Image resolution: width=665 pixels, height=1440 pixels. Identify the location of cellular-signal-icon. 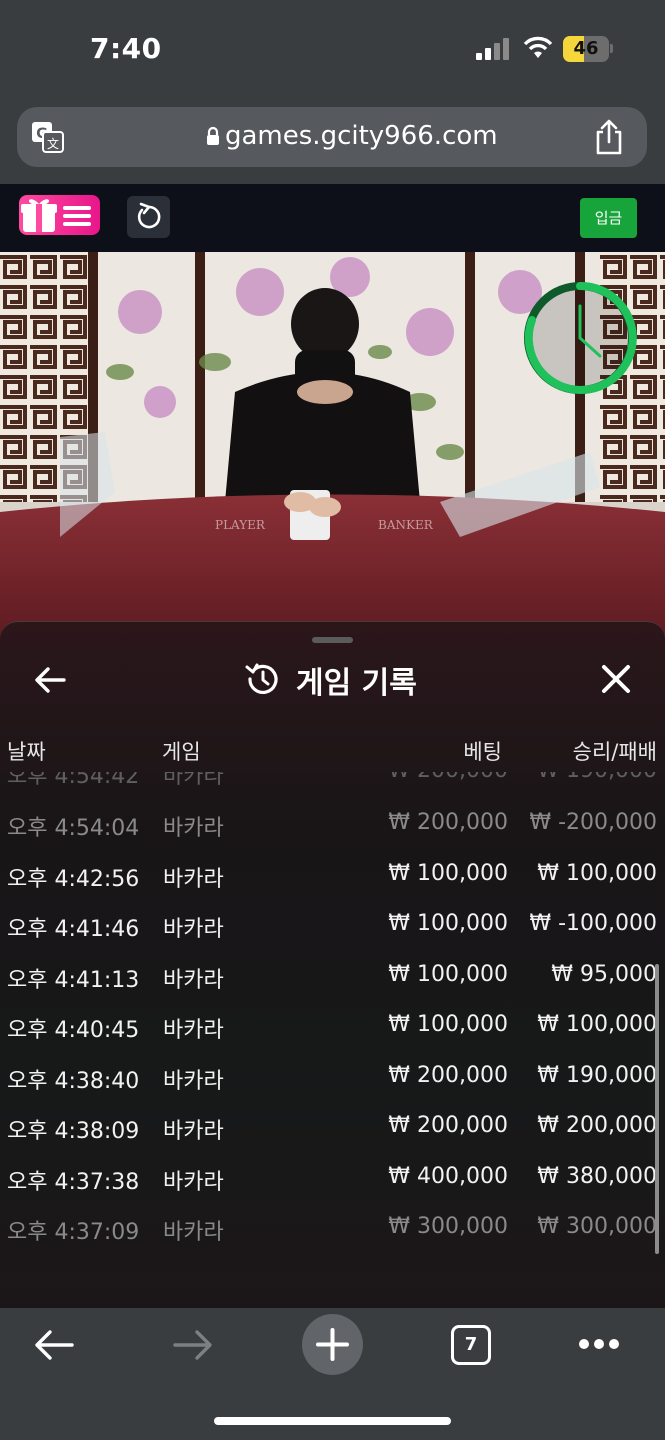
(494, 49).